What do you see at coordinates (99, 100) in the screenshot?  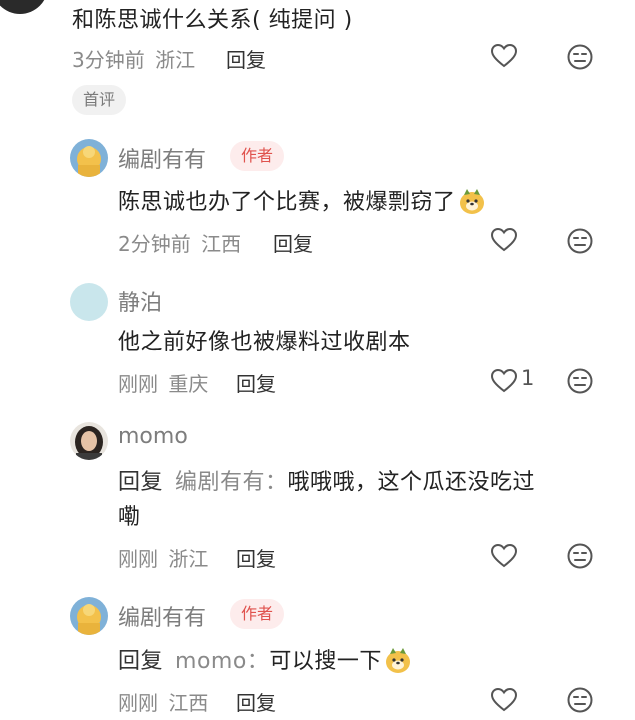 I see `first-comment-tag: 首评` at bounding box center [99, 100].